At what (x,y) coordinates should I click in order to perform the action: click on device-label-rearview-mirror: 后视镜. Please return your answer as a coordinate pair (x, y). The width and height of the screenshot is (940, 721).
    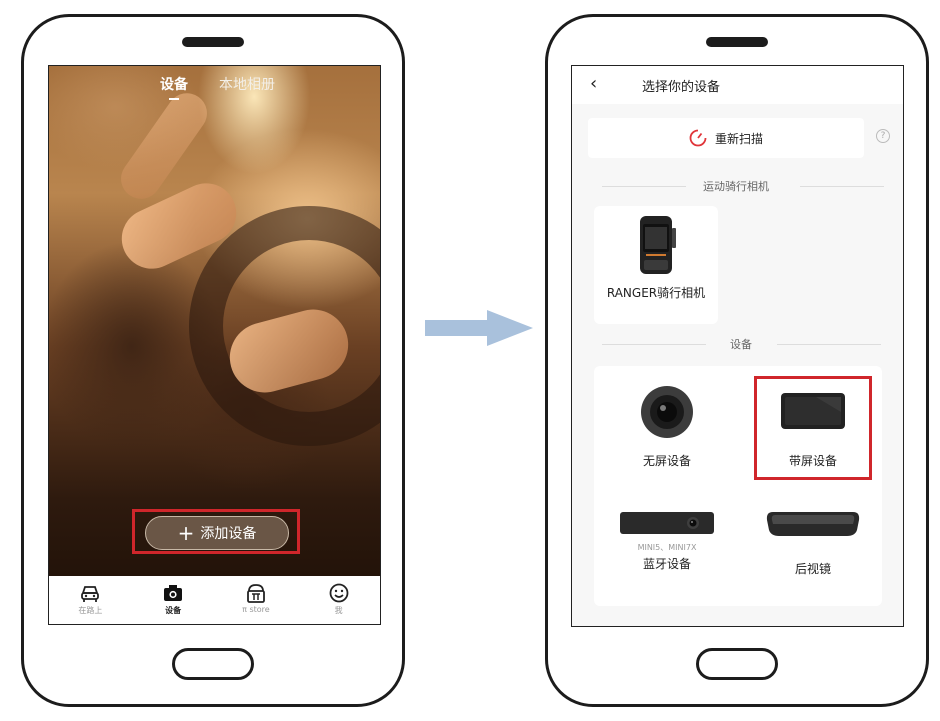
    Looking at the image, I should click on (812, 569).